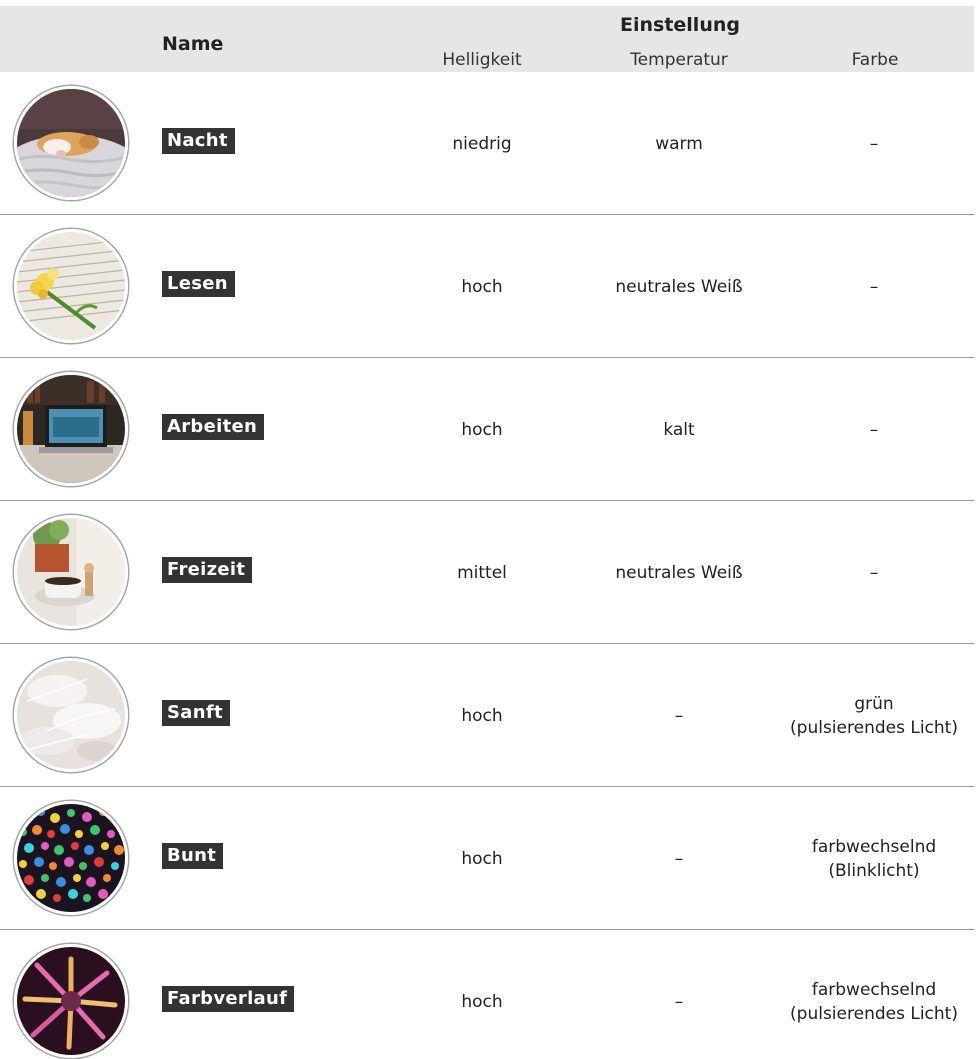 The height and width of the screenshot is (1059, 978). I want to click on header-farbe: Farbe, so click(875, 60).